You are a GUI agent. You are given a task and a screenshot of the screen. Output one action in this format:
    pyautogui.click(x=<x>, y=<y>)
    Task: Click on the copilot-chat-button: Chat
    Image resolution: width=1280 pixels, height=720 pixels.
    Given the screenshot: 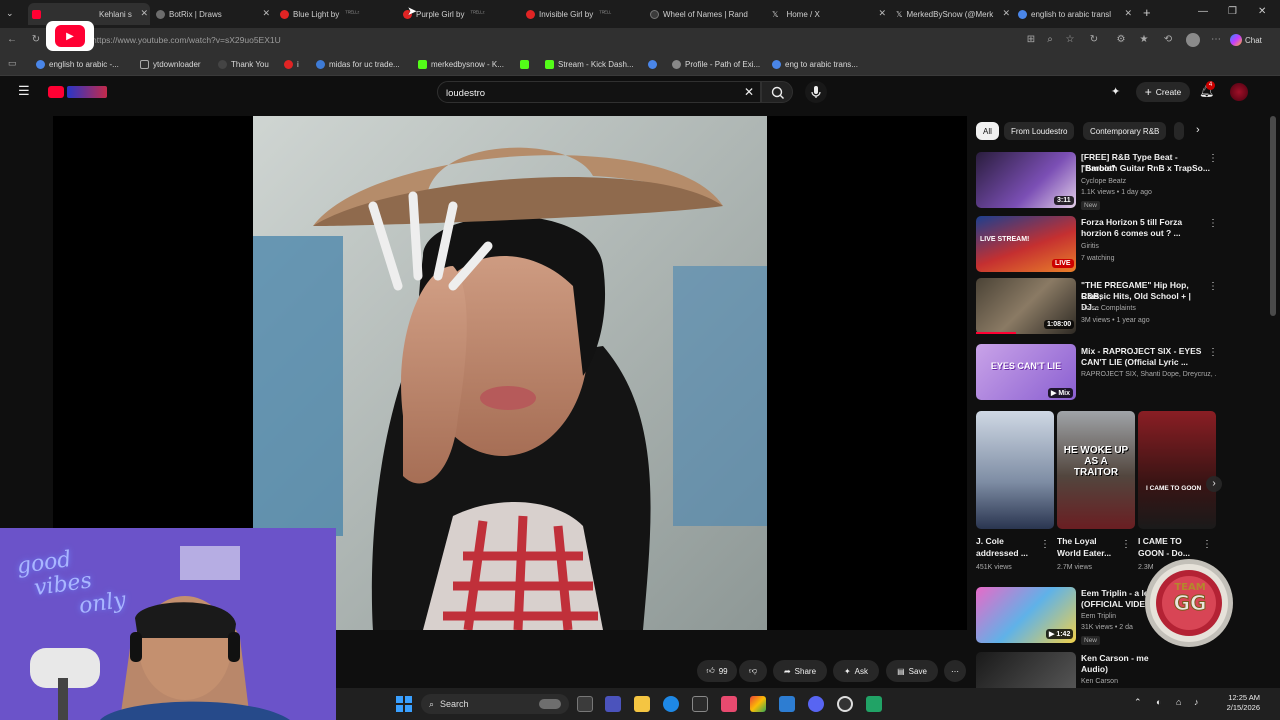 What is the action you would take?
    pyautogui.click(x=1246, y=40)
    